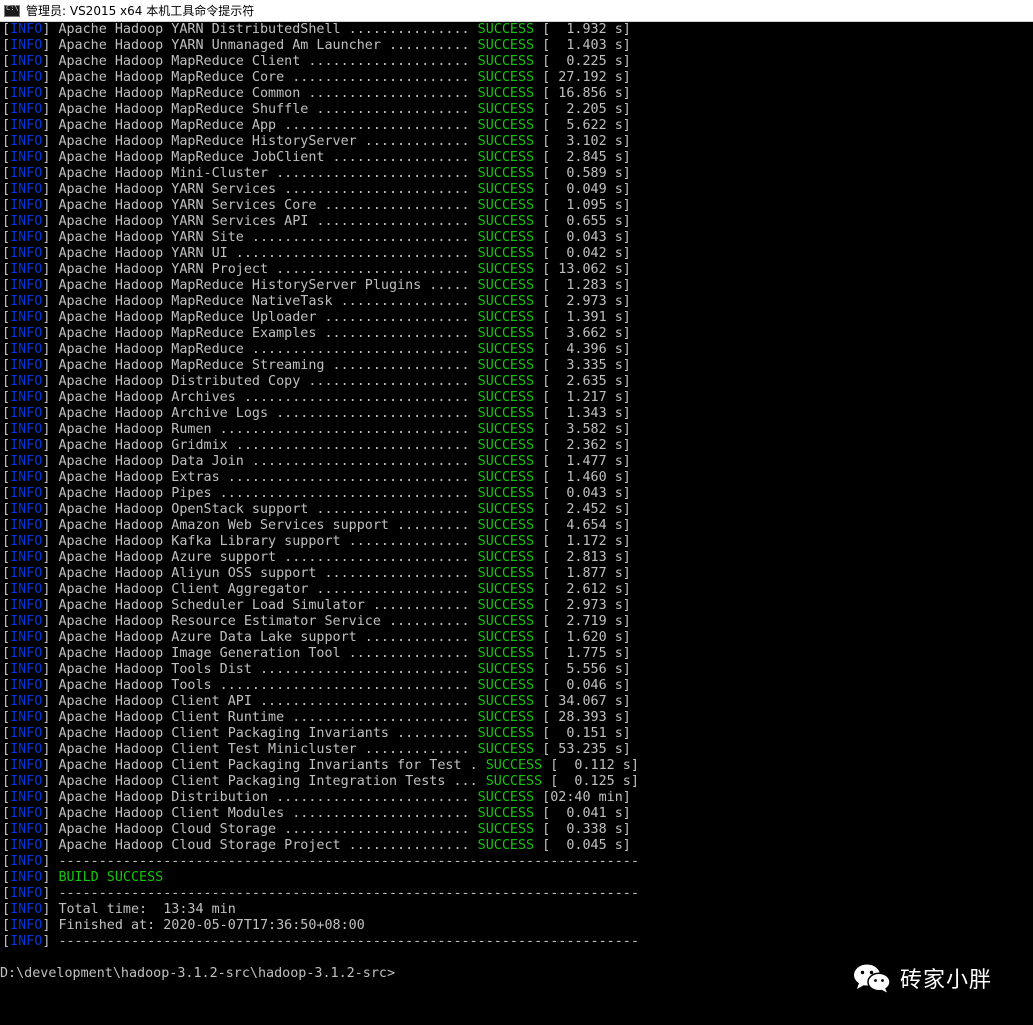  What do you see at coordinates (586, 637) in the screenshot?
I see `module-time: [ 1.620 s]` at bounding box center [586, 637].